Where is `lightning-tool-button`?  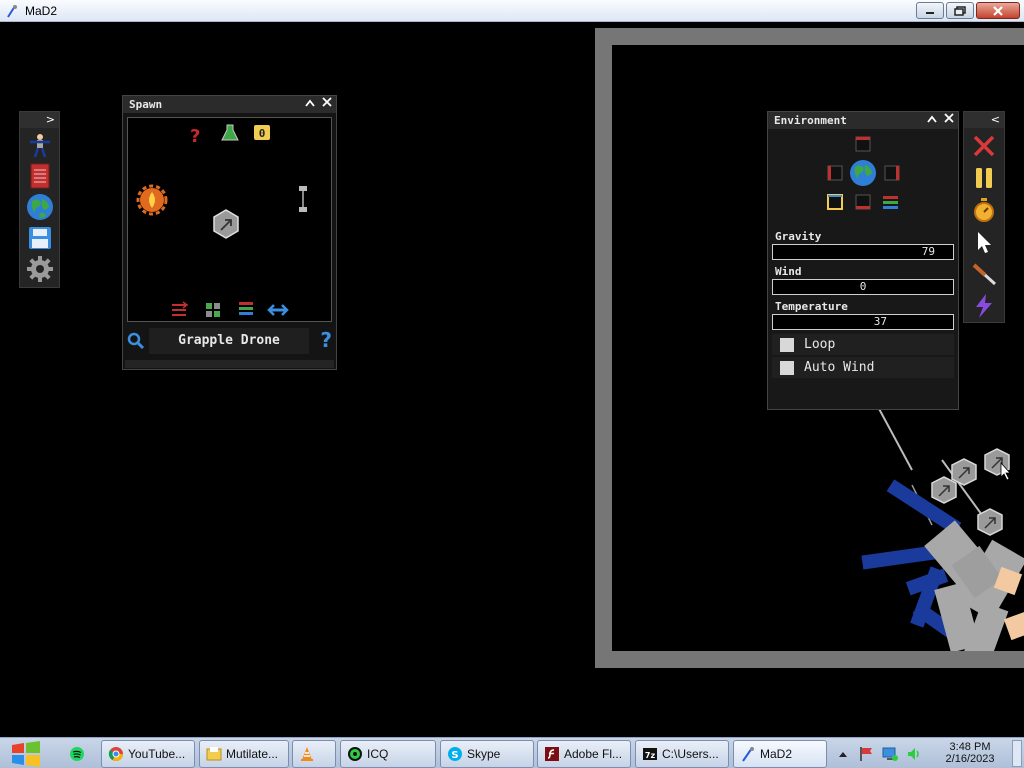
lightning-tool-button is located at coordinates (984, 305).